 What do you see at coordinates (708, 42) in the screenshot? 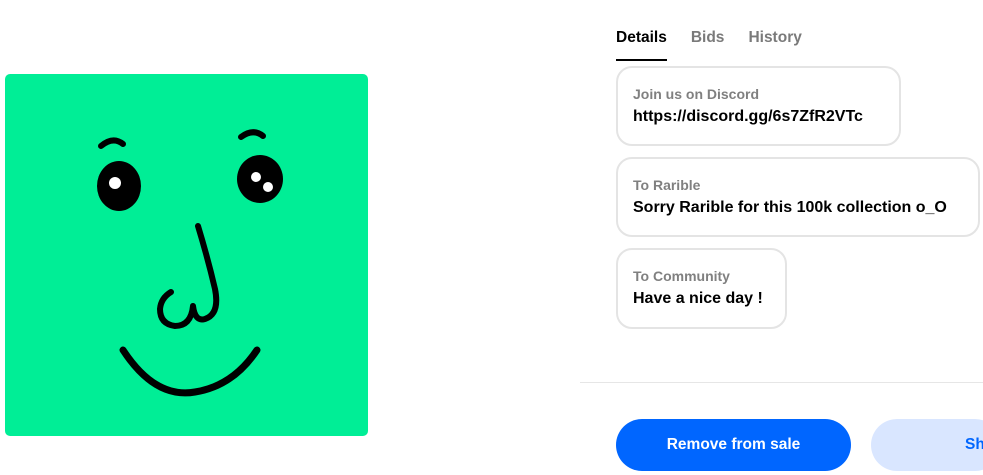
I see `tab-bids: Bids` at bounding box center [708, 42].